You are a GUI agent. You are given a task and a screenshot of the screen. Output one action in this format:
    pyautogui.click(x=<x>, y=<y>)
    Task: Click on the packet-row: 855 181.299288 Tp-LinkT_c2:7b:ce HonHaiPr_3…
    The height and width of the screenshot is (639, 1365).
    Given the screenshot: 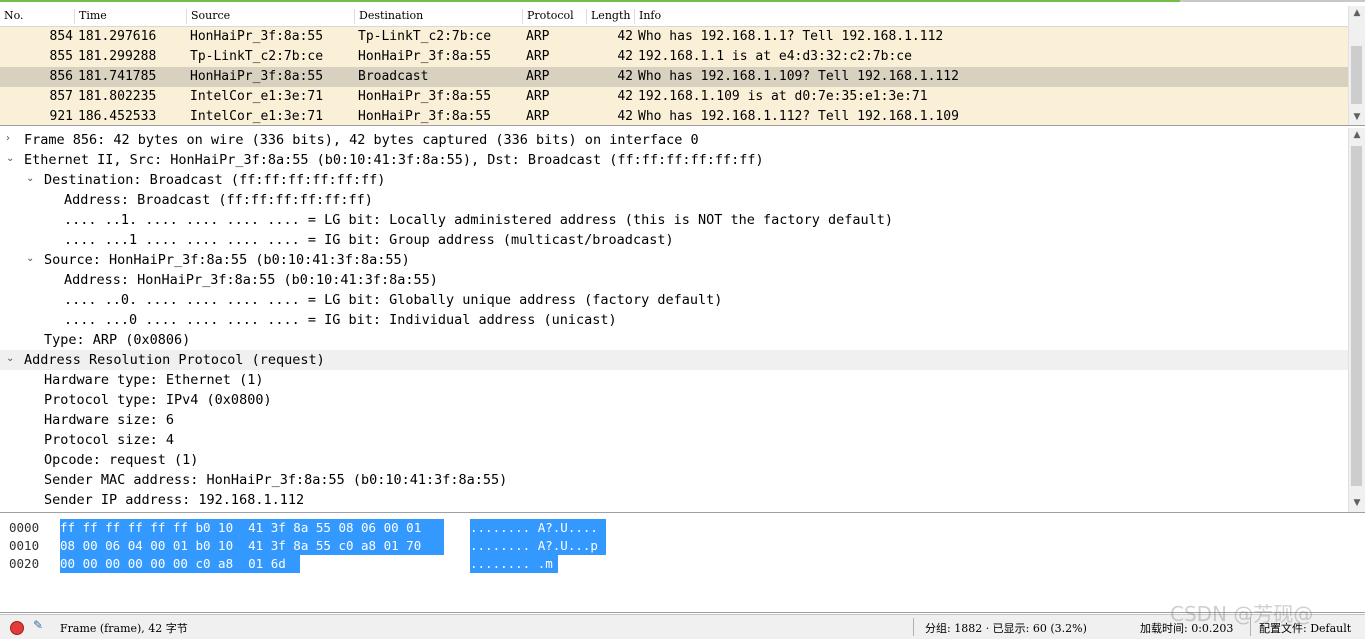 What is the action you would take?
    pyautogui.click(x=674, y=57)
    